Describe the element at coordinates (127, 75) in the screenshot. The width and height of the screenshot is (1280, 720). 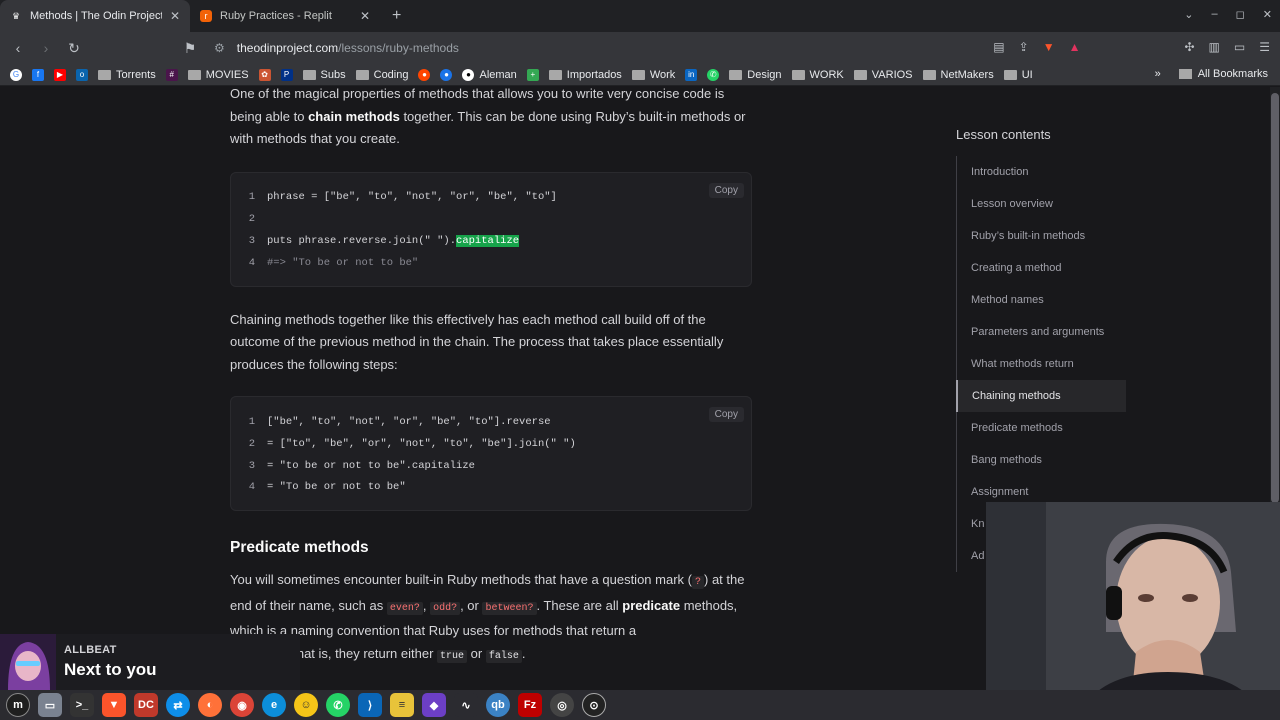
I see `bookmark-folder: Torrents` at that location.